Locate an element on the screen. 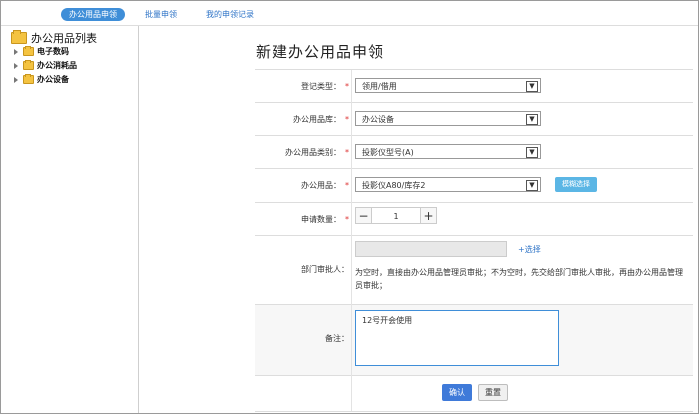 The height and width of the screenshot is (414, 699). tree-item-label: 办公消耗品 is located at coordinates (57, 65).